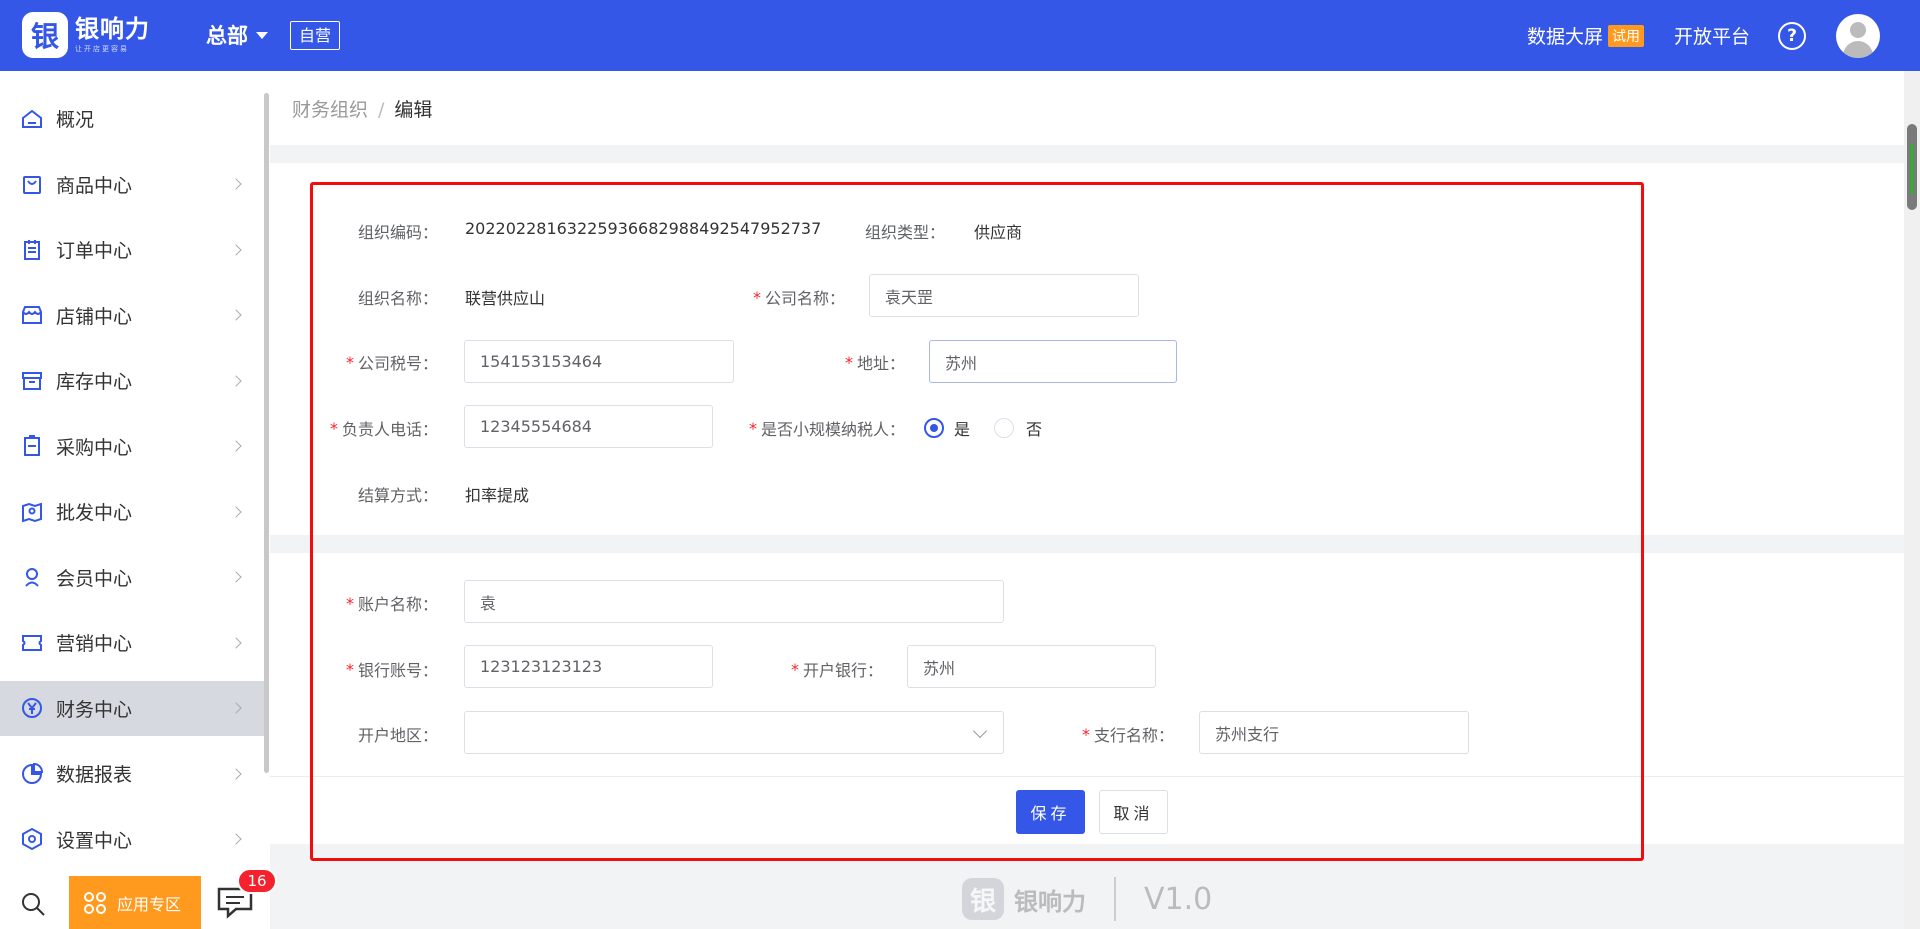 The image size is (1920, 929). I want to click on yuan-icon, so click(32, 708).